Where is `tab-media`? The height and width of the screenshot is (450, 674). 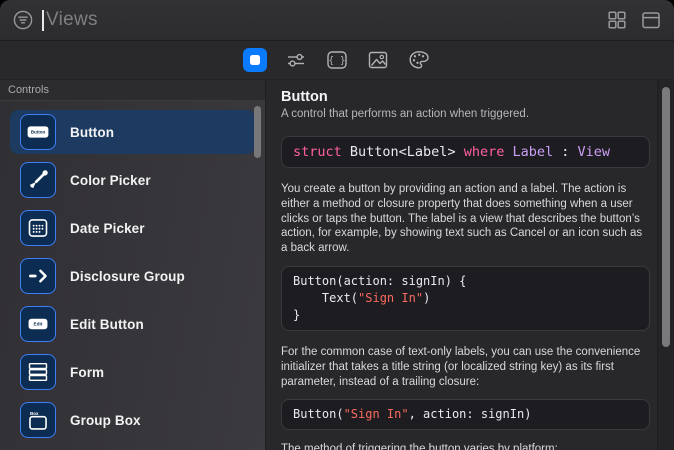
tab-media is located at coordinates (378, 60).